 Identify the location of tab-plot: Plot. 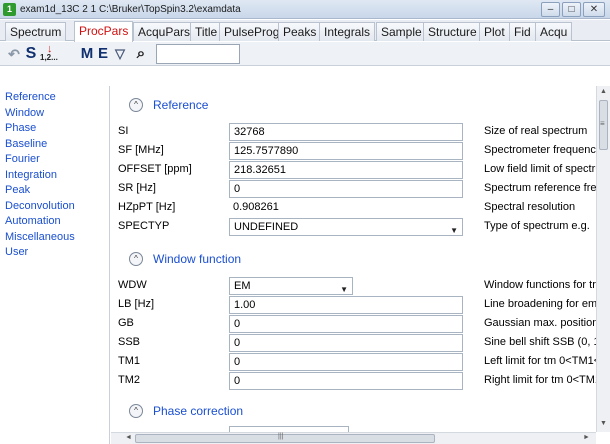
(494, 31).